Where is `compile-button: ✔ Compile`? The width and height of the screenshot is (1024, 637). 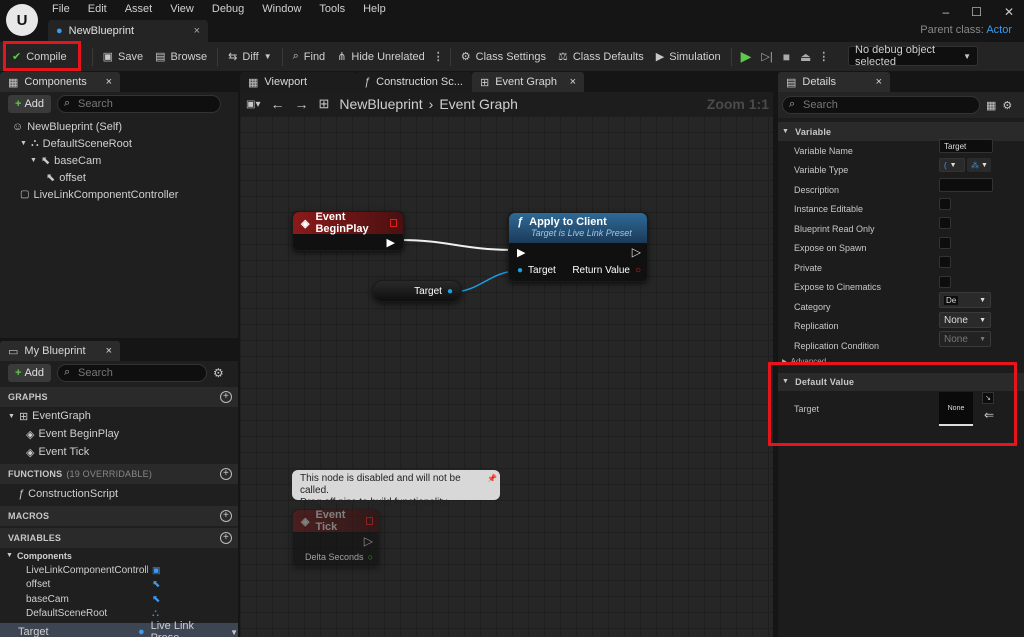
compile-button: ✔ Compile is located at coordinates (39, 57).